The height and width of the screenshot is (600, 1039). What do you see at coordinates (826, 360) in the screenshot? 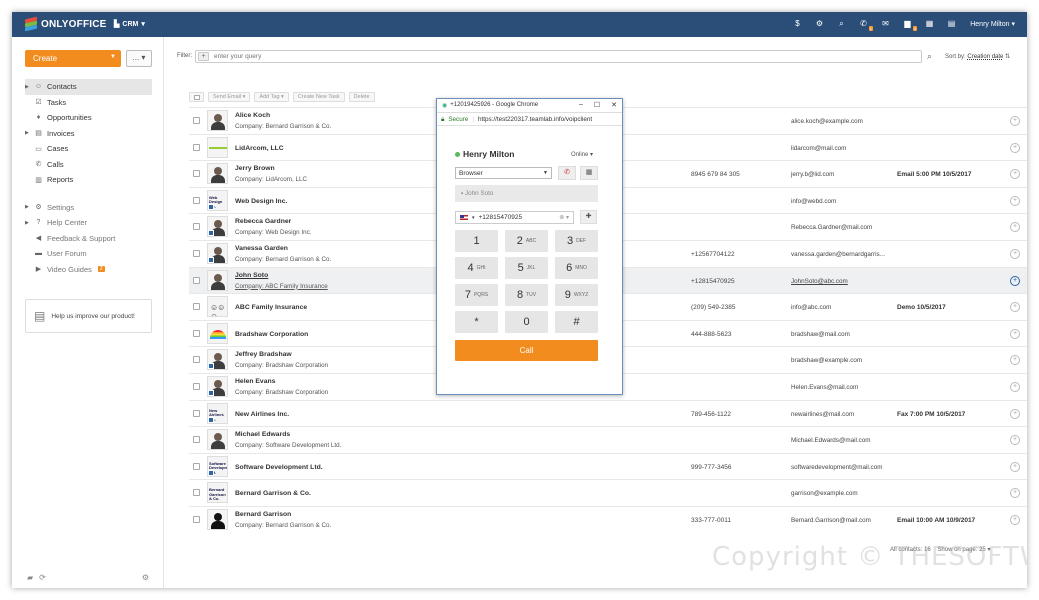
I see `contact-email: bradshaw@example.com` at bounding box center [826, 360].